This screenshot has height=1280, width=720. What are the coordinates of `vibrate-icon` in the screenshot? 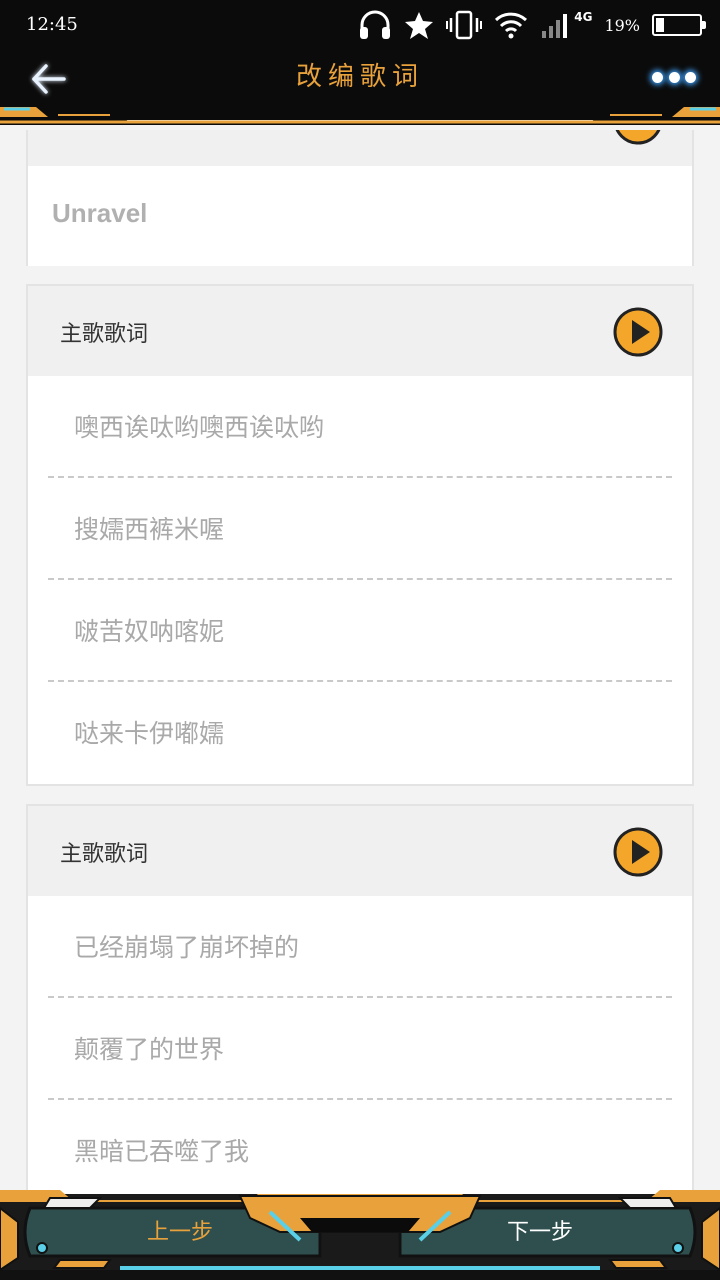 It's located at (464, 25).